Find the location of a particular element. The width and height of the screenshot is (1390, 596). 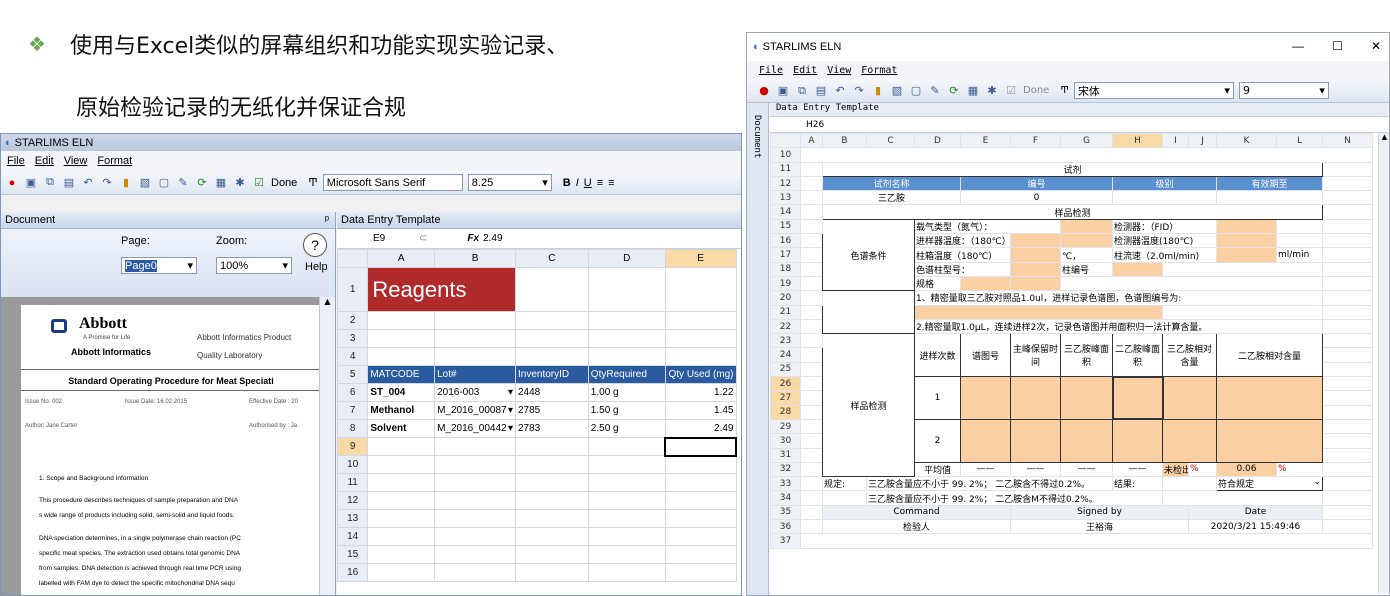

align-center-icon: ≡ is located at coordinates (611, 183).